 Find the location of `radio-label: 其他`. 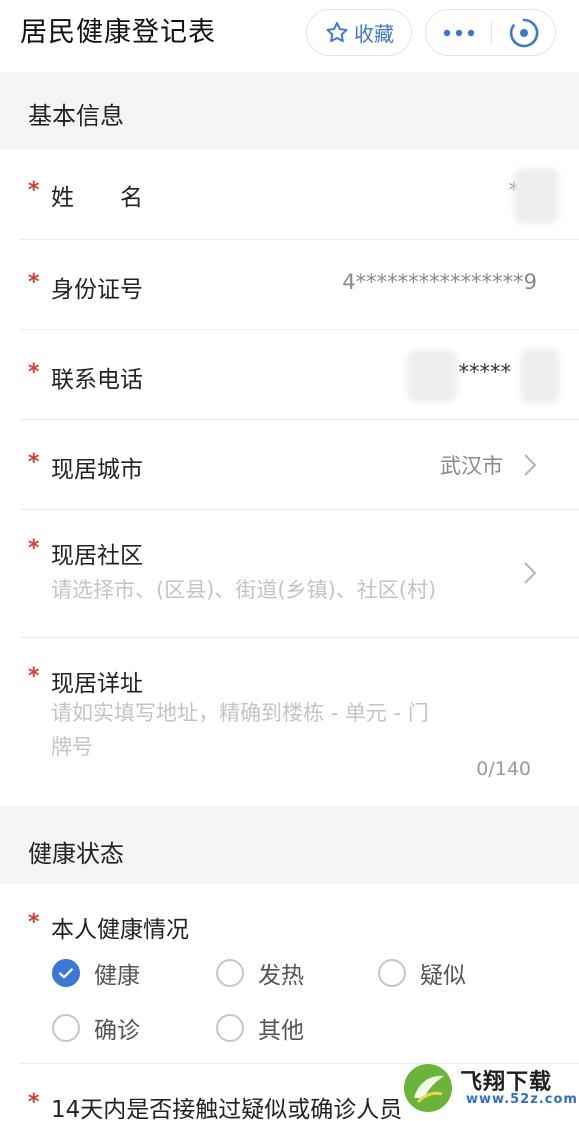

radio-label: 其他 is located at coordinates (281, 1031).